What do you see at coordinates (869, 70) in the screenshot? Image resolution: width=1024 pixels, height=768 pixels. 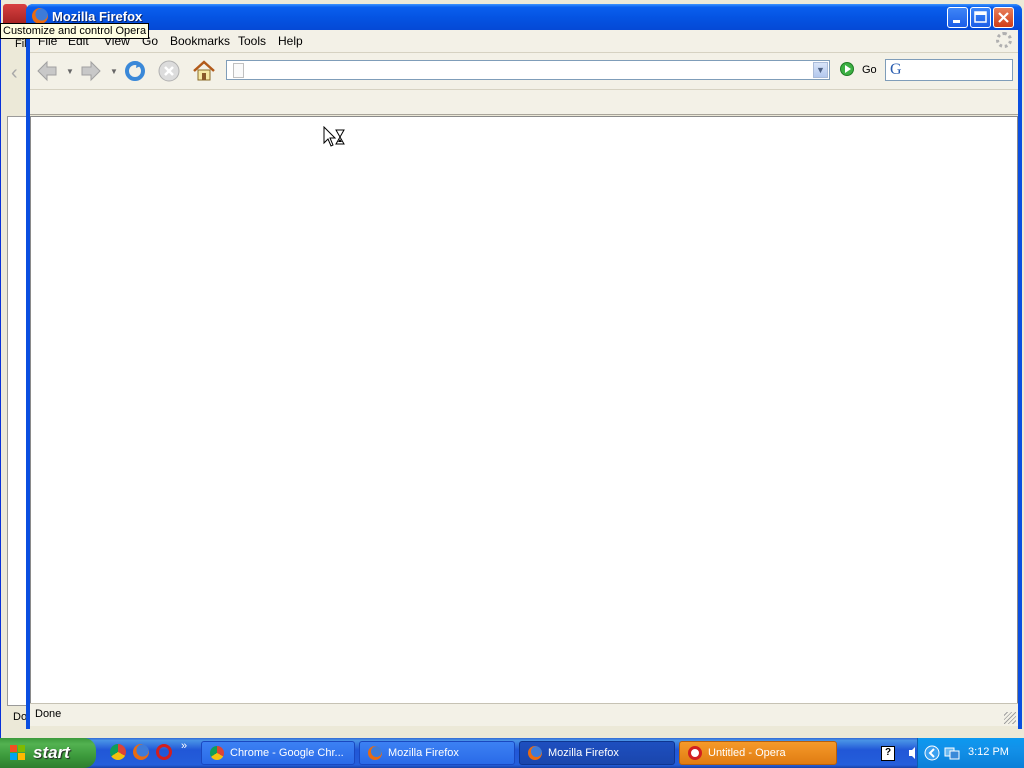 I see `go-button-label: Go` at bounding box center [869, 70].